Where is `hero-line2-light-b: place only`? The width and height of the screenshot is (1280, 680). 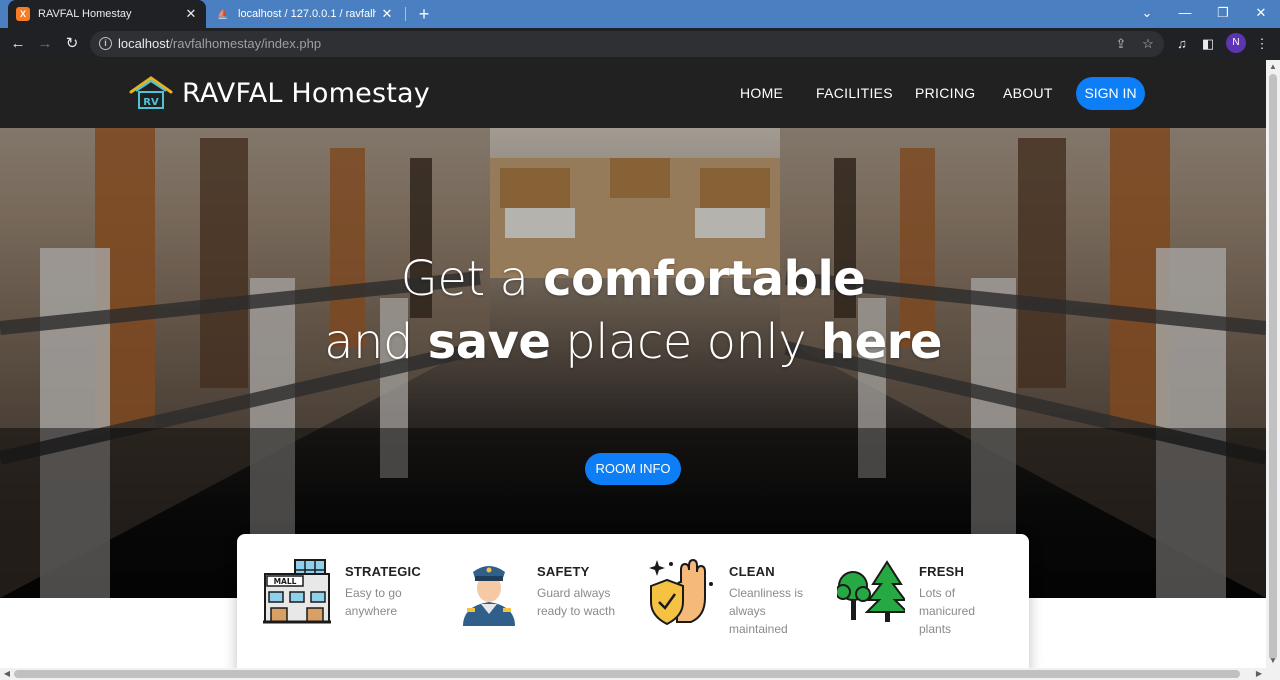
hero-line2-light-b: place only is located at coordinates (685, 342).